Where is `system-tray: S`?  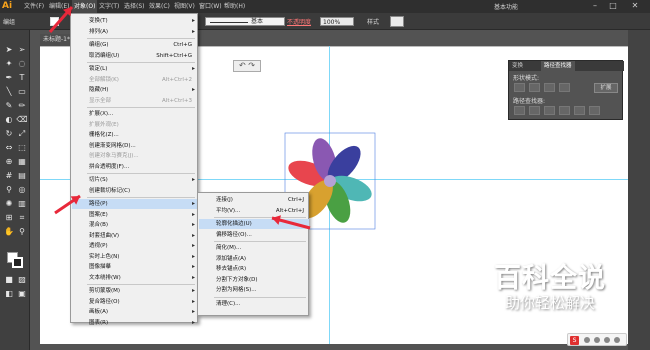 system-tray: S is located at coordinates (597, 339).